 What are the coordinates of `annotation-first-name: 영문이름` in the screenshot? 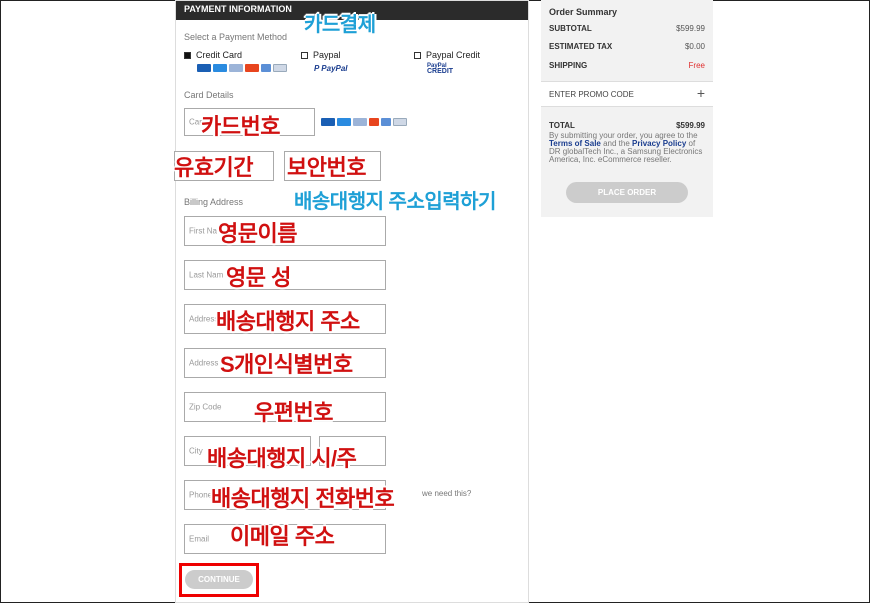 It's located at (257, 233).